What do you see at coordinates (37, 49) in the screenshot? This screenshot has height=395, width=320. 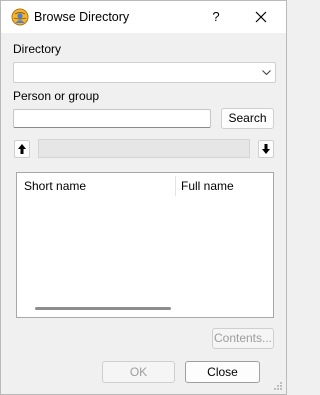 I see `directory-label: Directory` at bounding box center [37, 49].